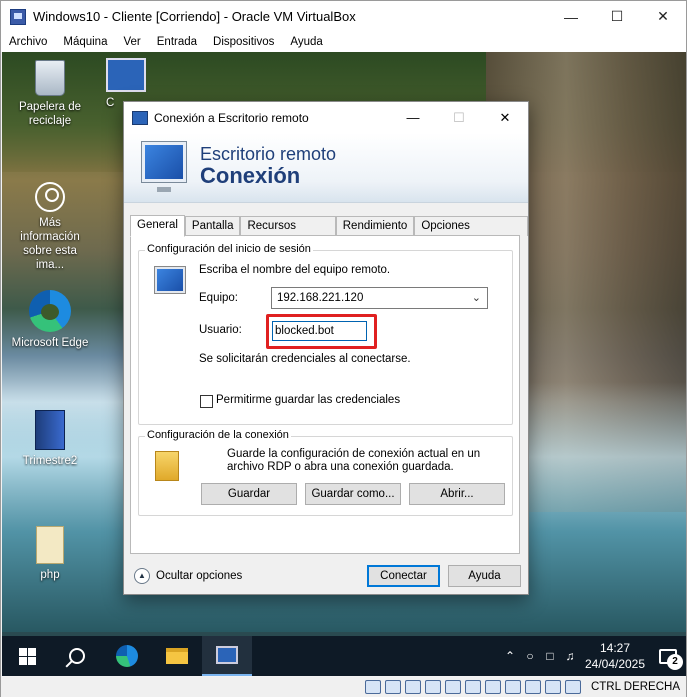 This screenshot has width=687, height=697. What do you see at coordinates (505, 117) in the screenshot?
I see `dialog-close-button: ✕` at bounding box center [505, 117].